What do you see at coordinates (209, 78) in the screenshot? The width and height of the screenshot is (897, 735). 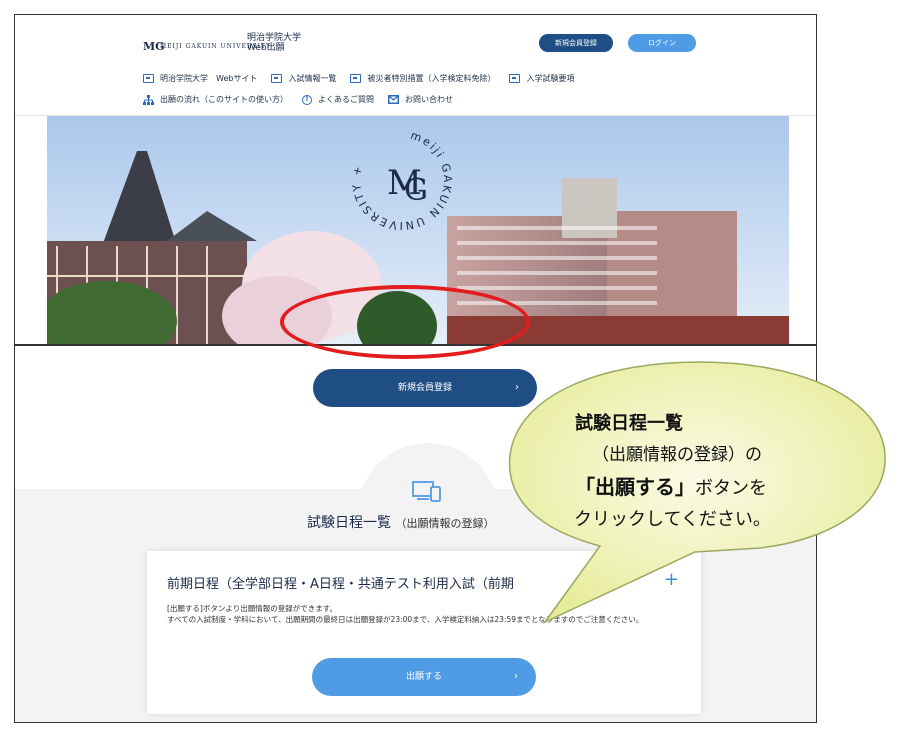 I see `nav-label: 明治学院大学 Webサイト` at bounding box center [209, 78].